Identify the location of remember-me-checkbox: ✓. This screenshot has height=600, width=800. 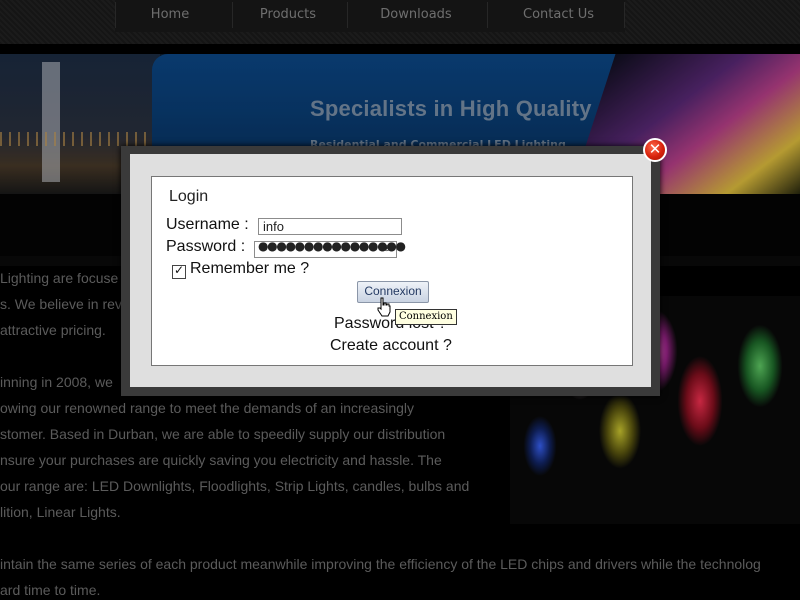
(179, 271).